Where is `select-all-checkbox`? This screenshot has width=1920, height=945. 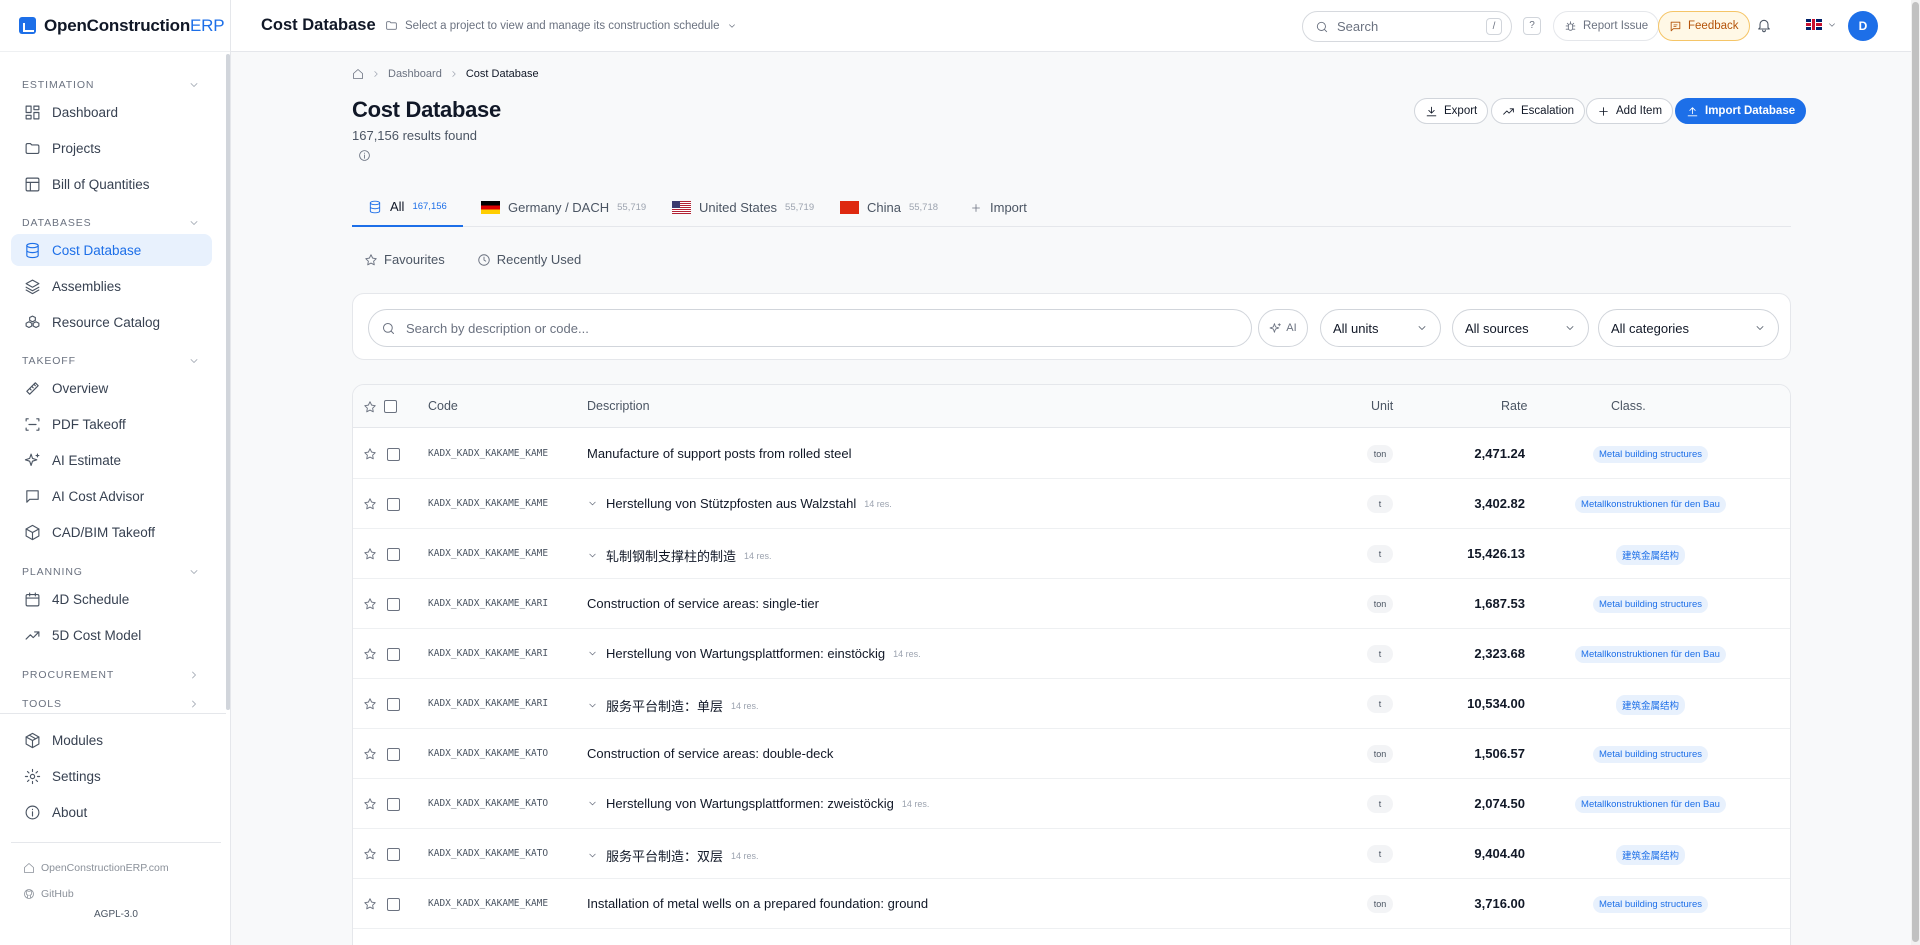
select-all-checkbox is located at coordinates (390, 406).